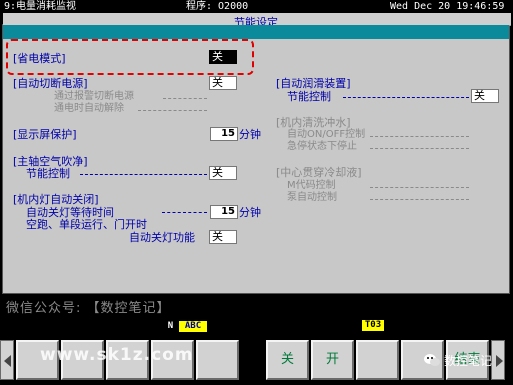  I want to click on badge-watermark: 数控笔记, so click(468, 361).